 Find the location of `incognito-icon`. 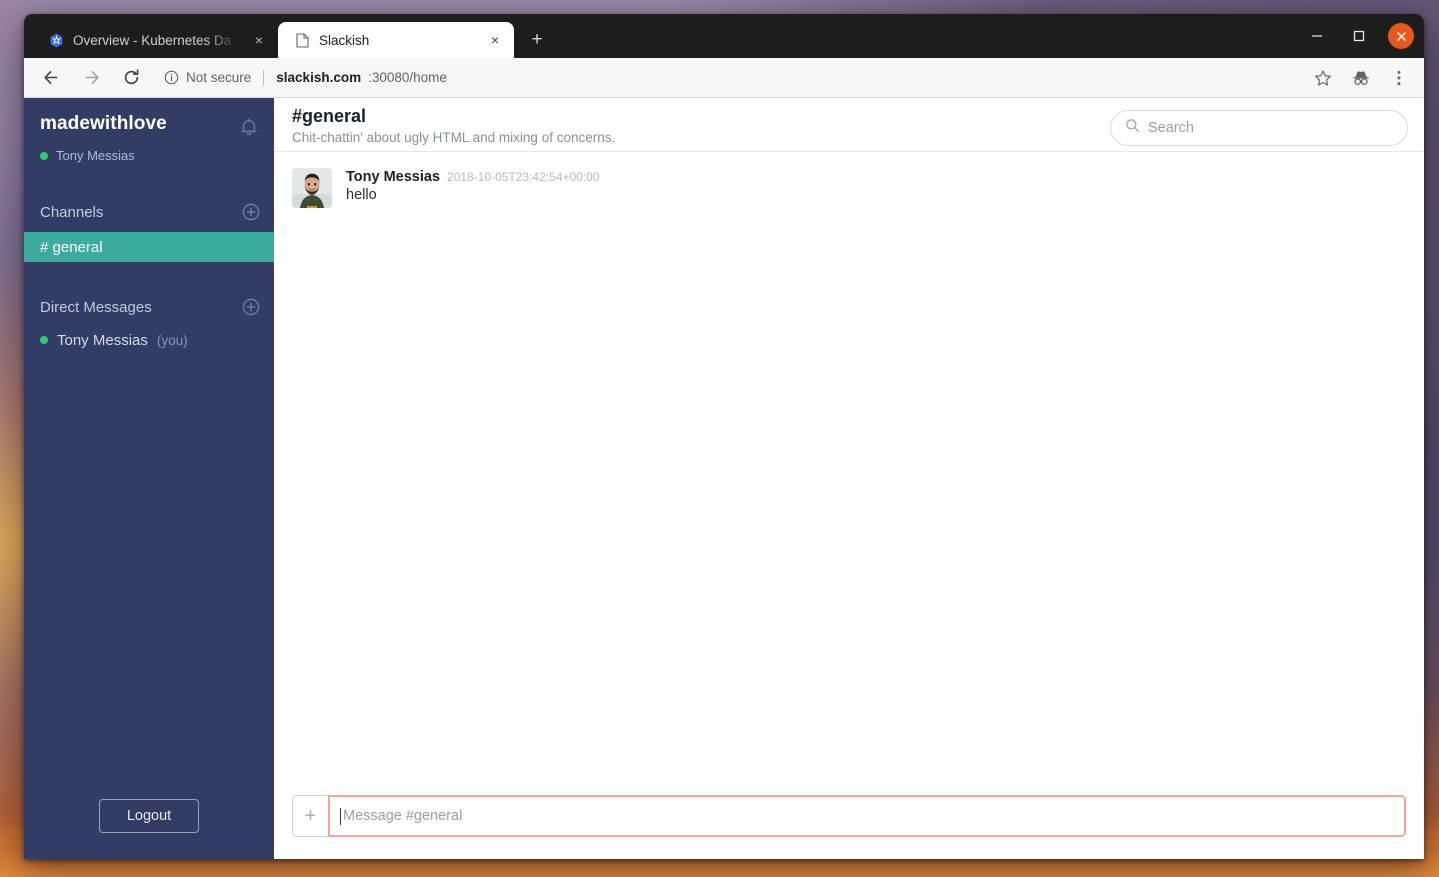

incognito-icon is located at coordinates (1361, 78).